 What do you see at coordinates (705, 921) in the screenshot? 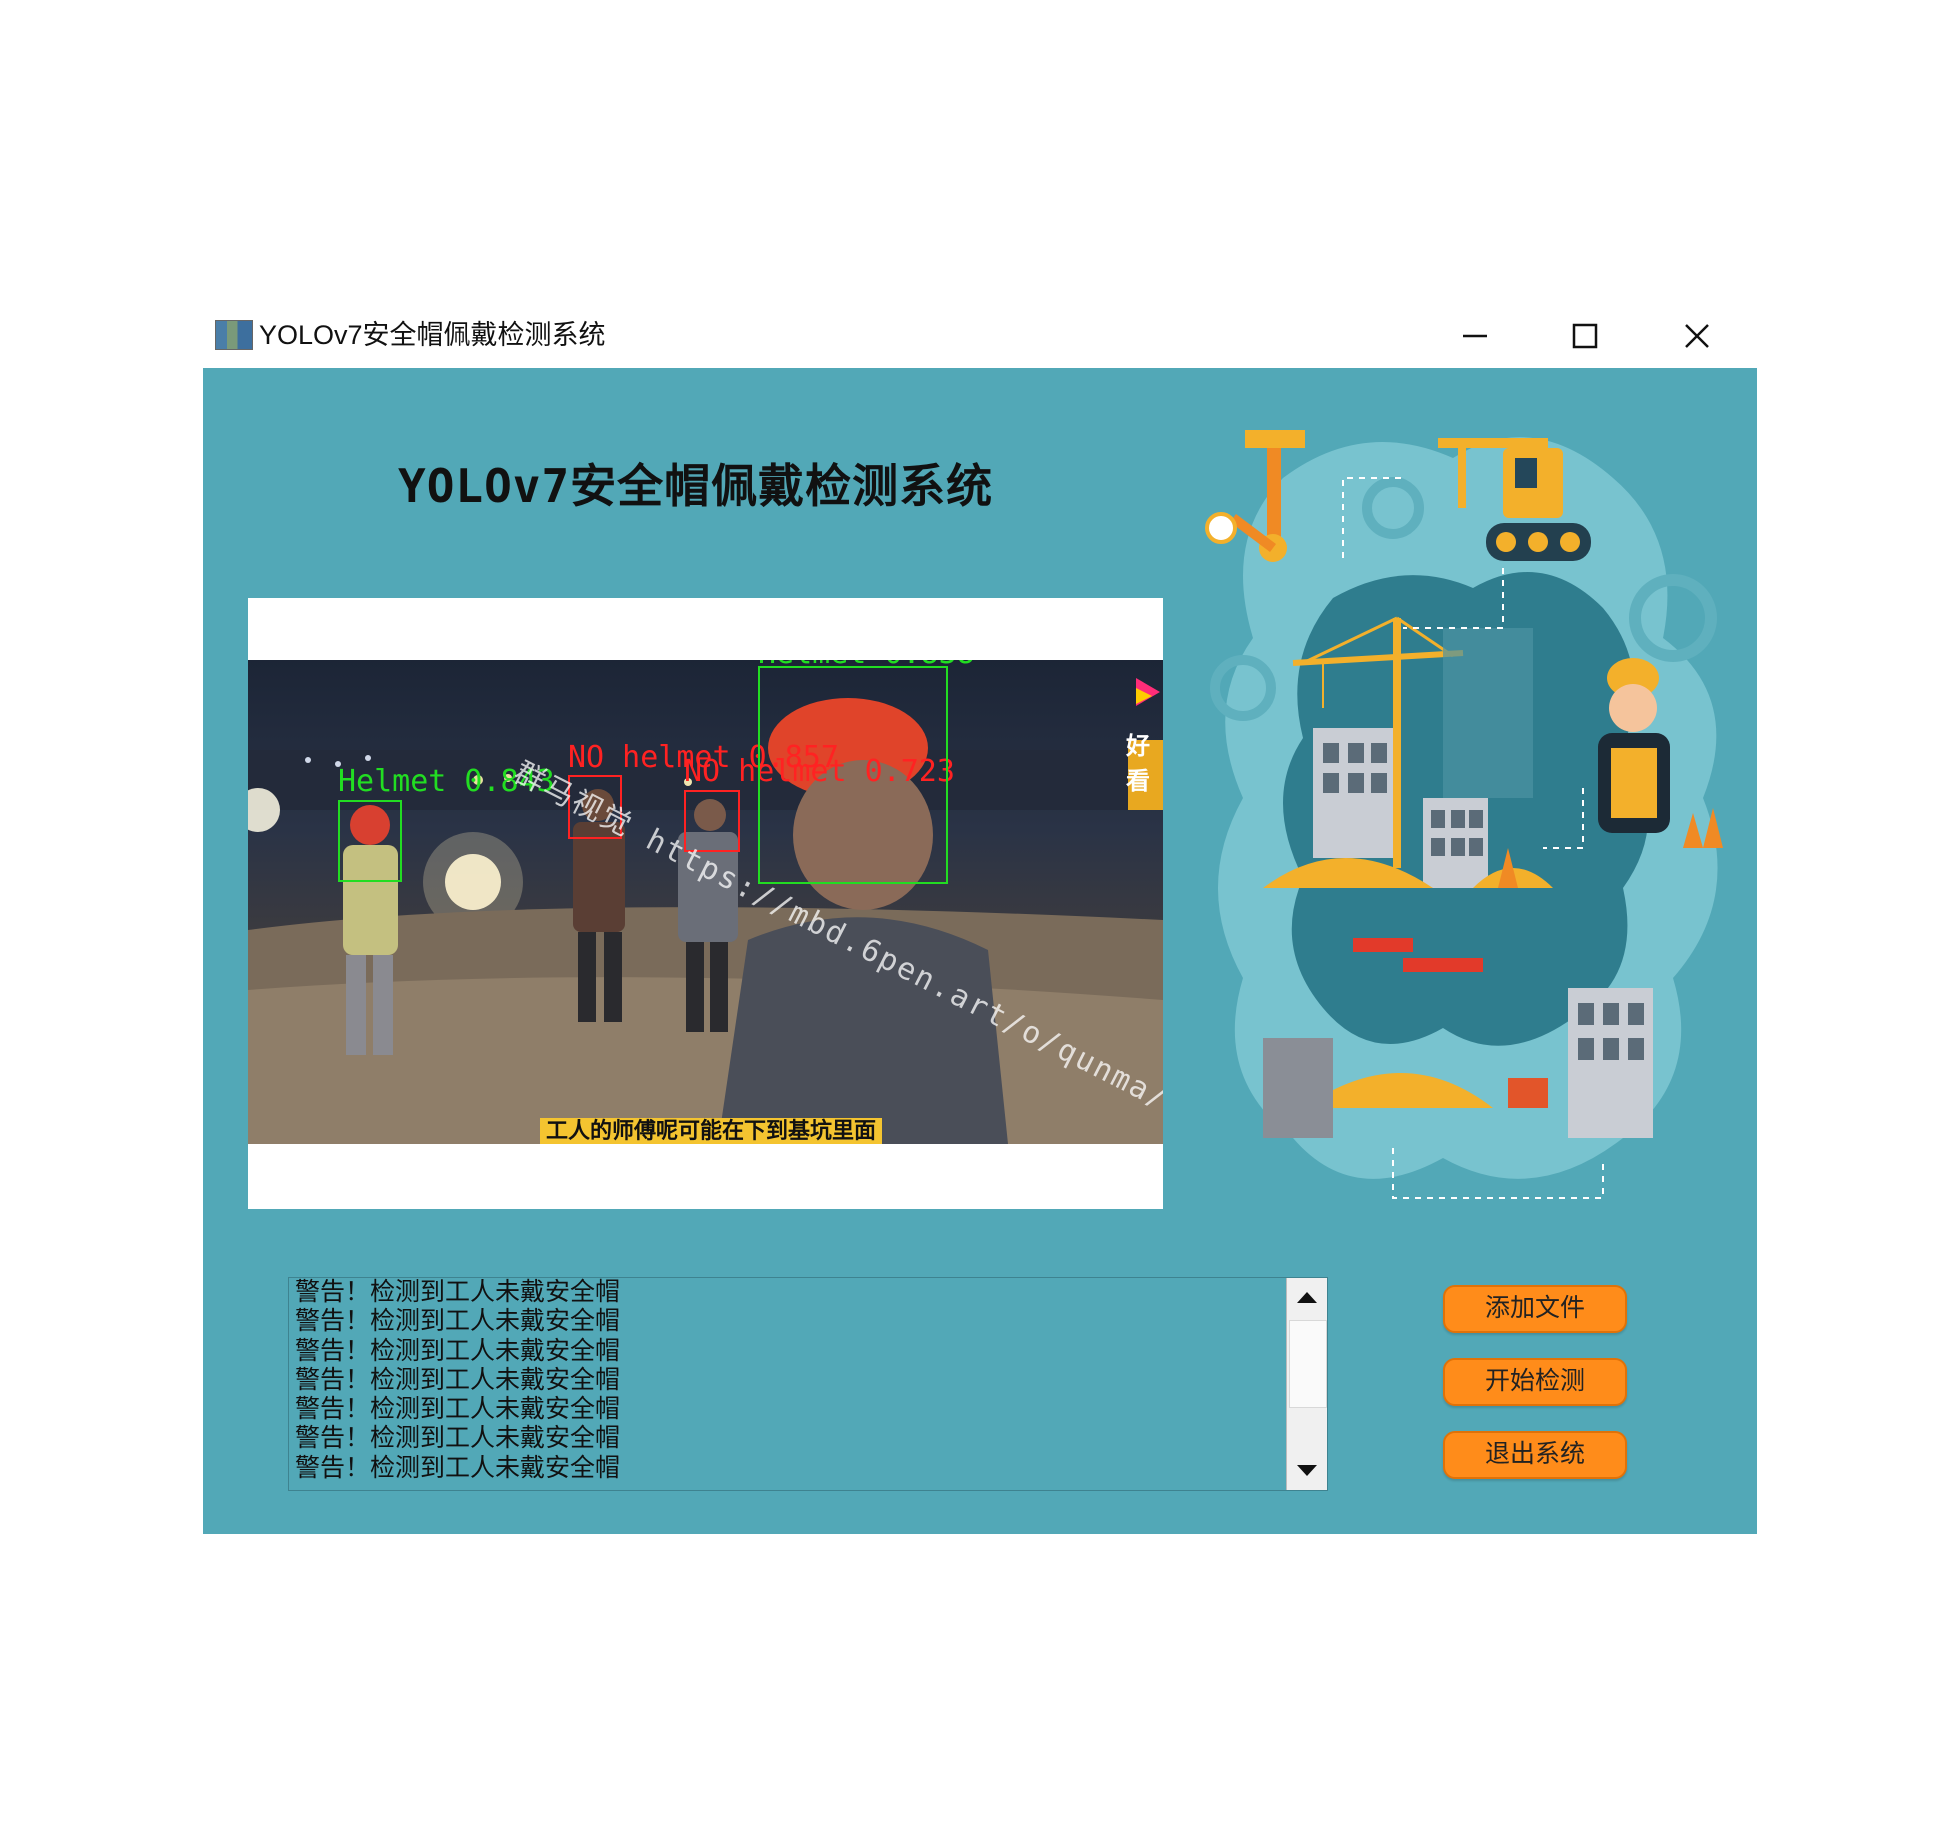
I see `scene-image` at bounding box center [705, 921].